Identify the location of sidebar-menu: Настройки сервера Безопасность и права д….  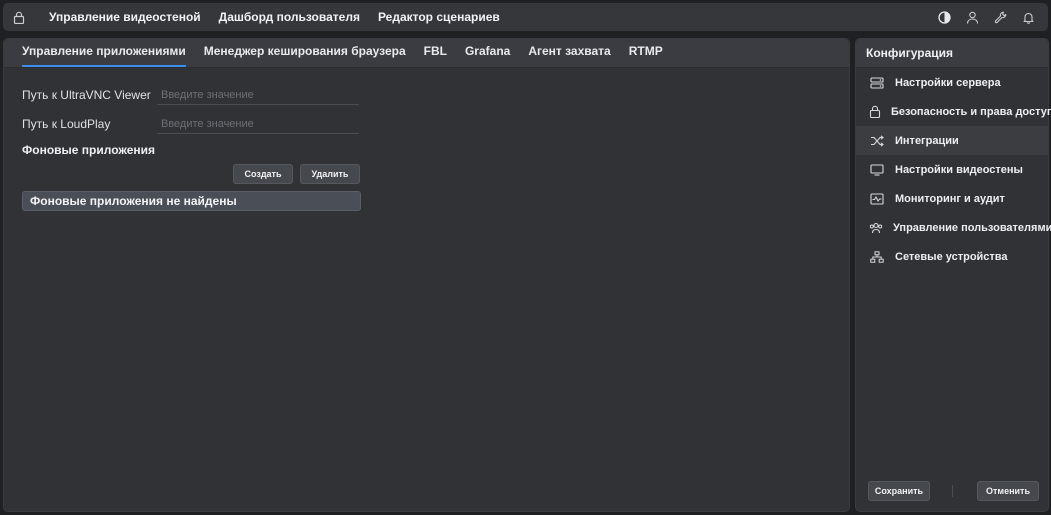
(953, 169).